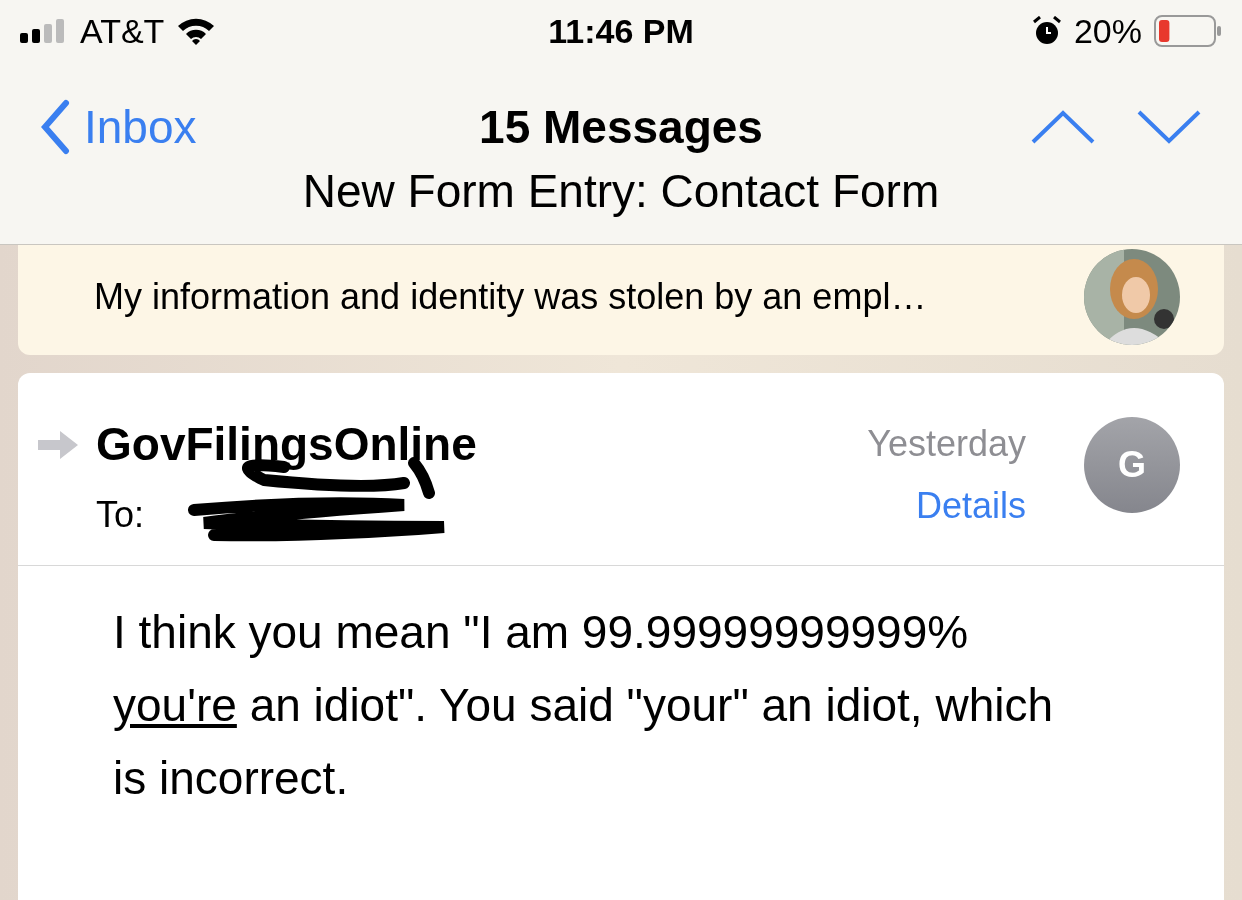  I want to click on back-button: Inbox, so click(118, 127).